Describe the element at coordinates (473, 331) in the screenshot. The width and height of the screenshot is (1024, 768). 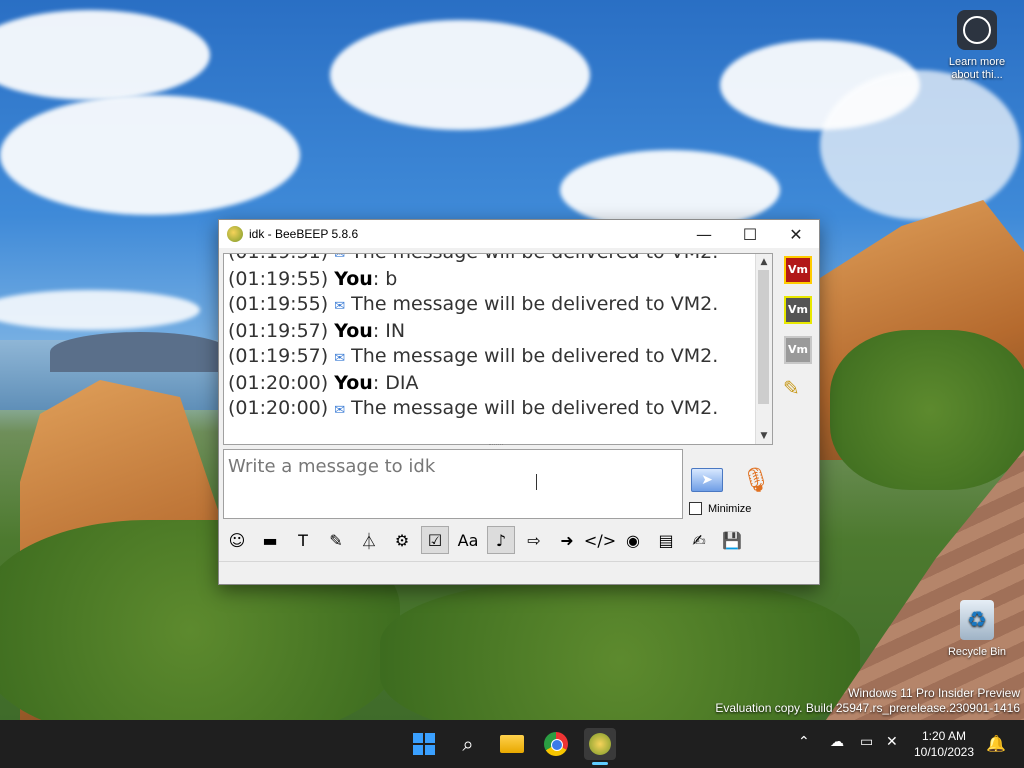
I see `chat-message: (01:19:57) You: IN` at that location.